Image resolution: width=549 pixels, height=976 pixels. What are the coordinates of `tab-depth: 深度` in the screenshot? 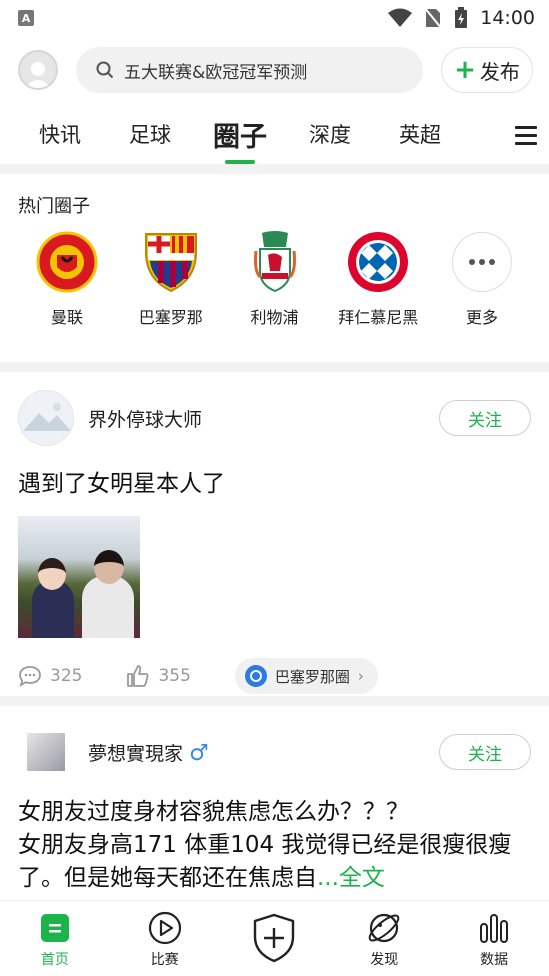 It's located at (330, 134).